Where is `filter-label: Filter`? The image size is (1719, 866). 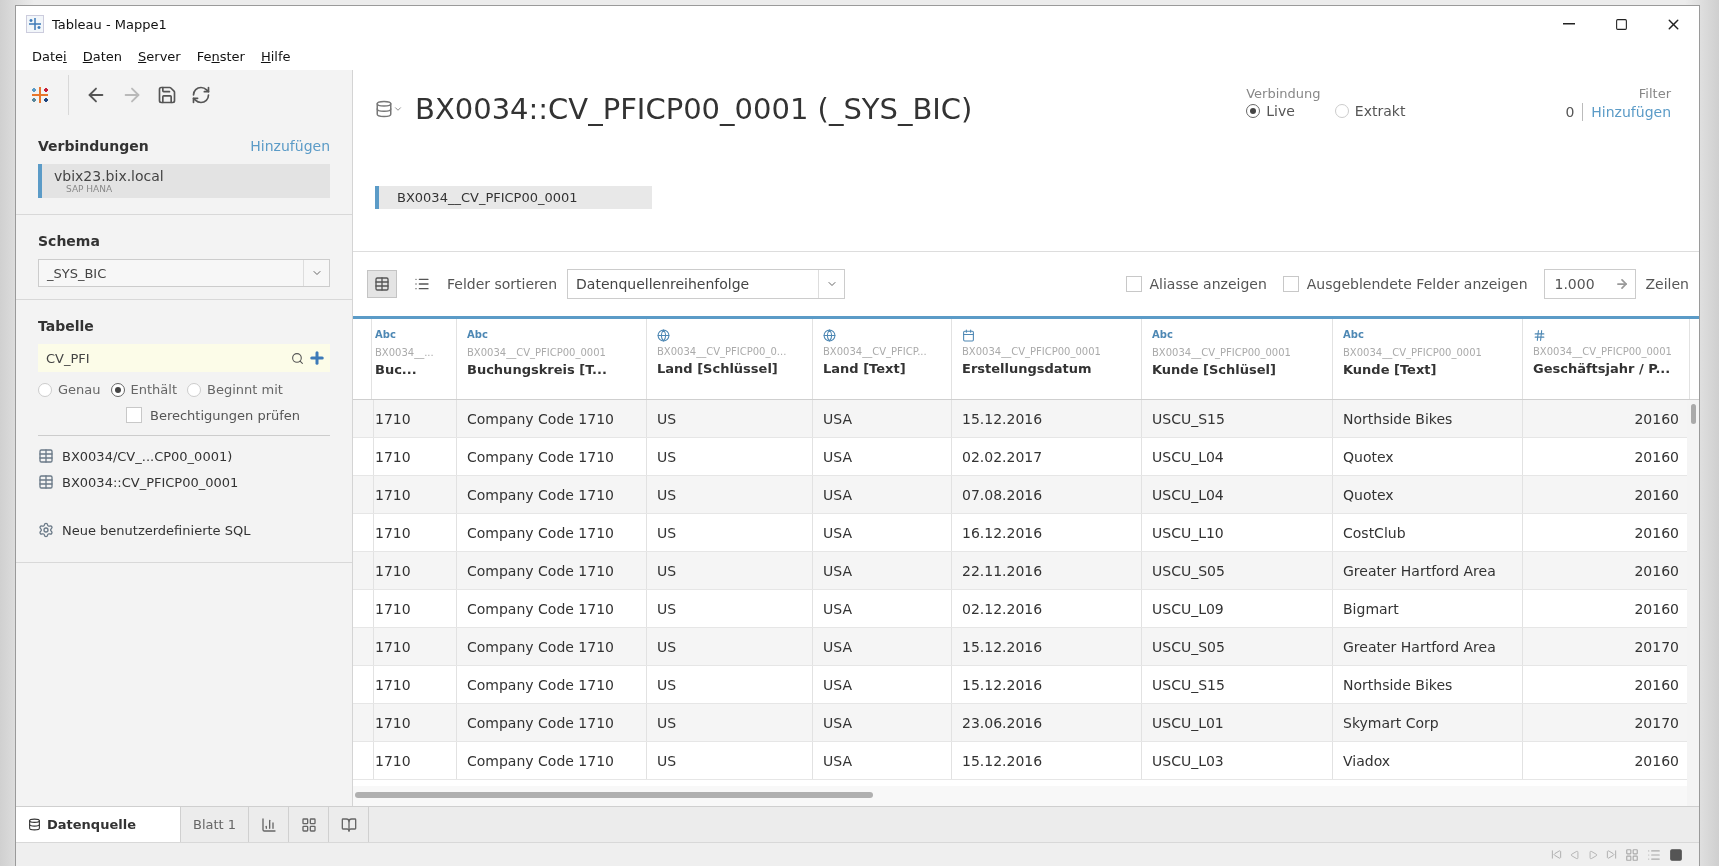
filter-label: Filter is located at coordinates (1654, 93).